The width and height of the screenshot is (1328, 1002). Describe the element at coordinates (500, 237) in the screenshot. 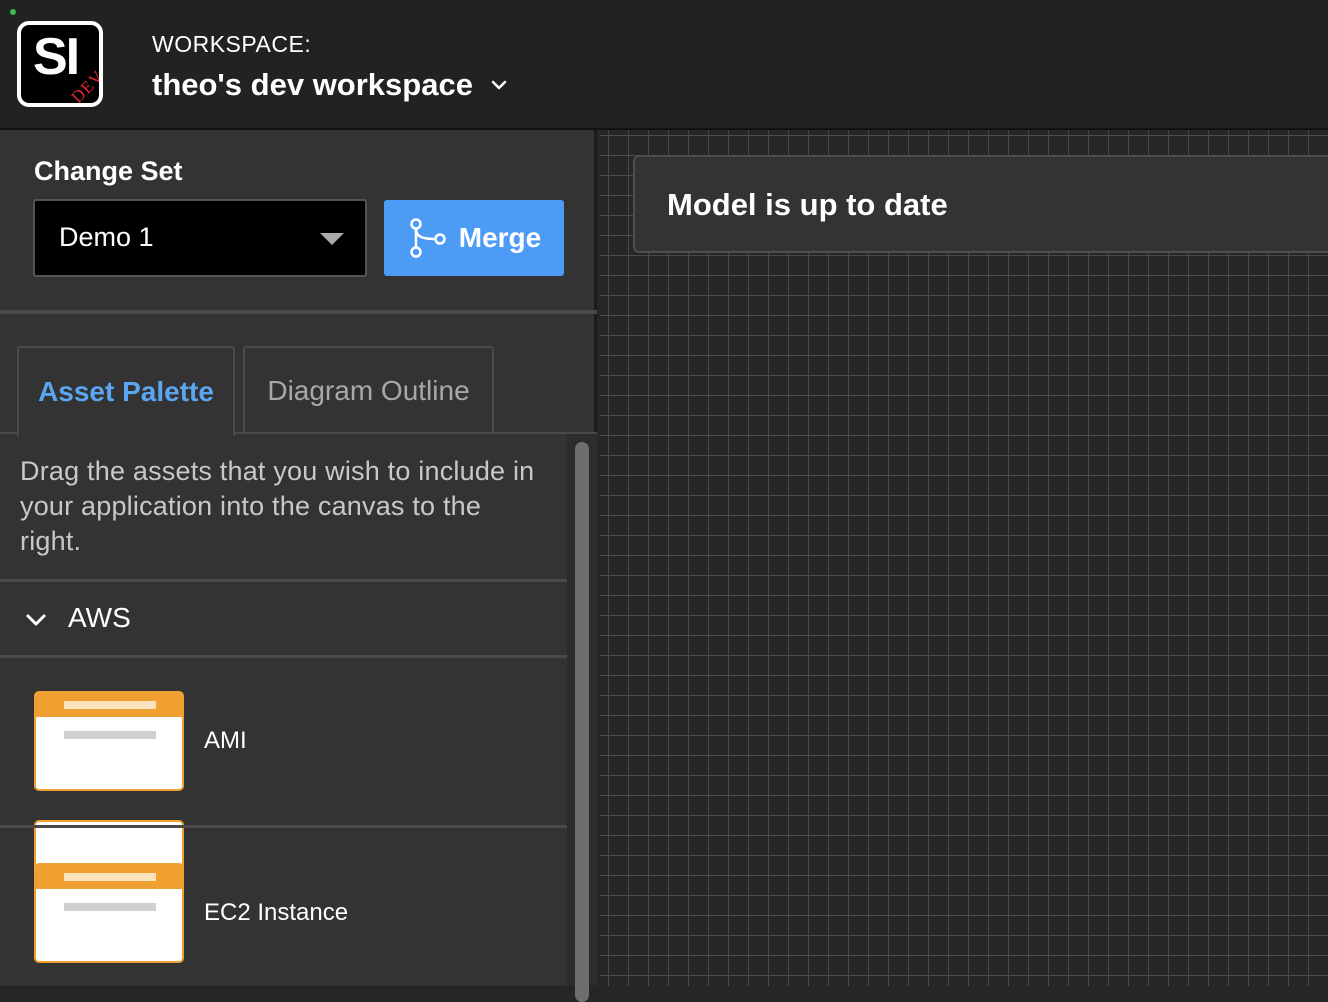

I see `merge-label: Merge` at that location.